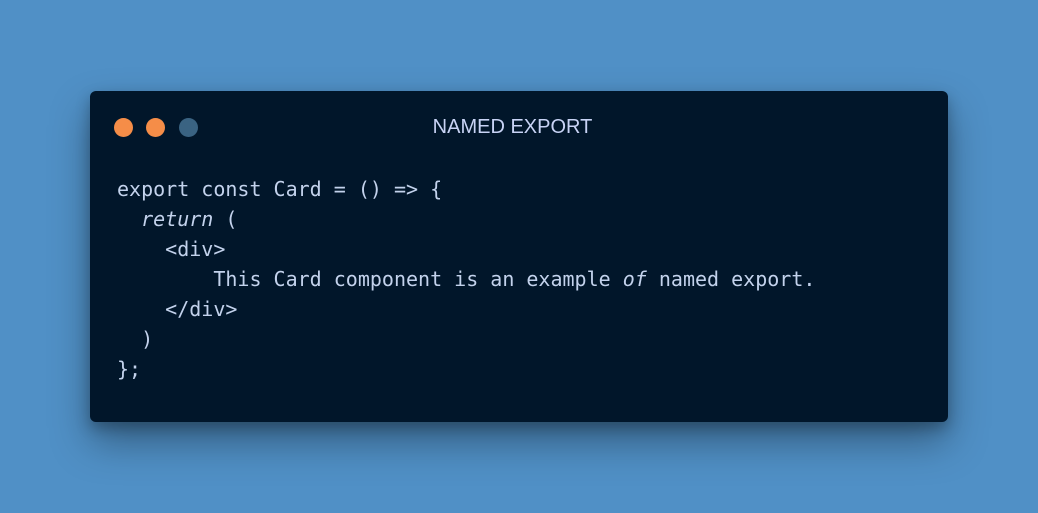  What do you see at coordinates (177, 309) in the screenshot?
I see `code-line-5: </div>` at bounding box center [177, 309].